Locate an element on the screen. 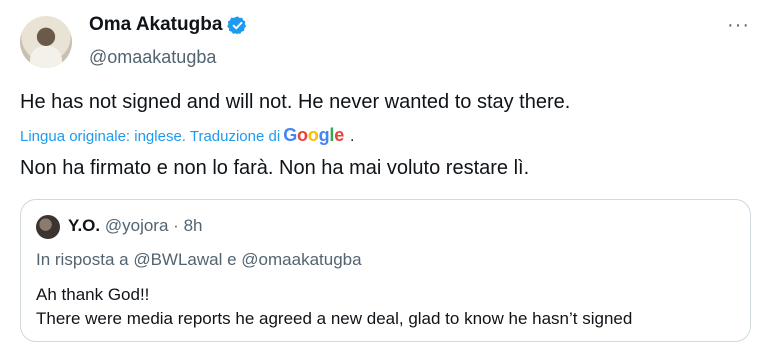 This screenshot has height=351, width=767. quoted-tweet-header: Y.O. @yojora · 8h is located at coordinates (135, 226).